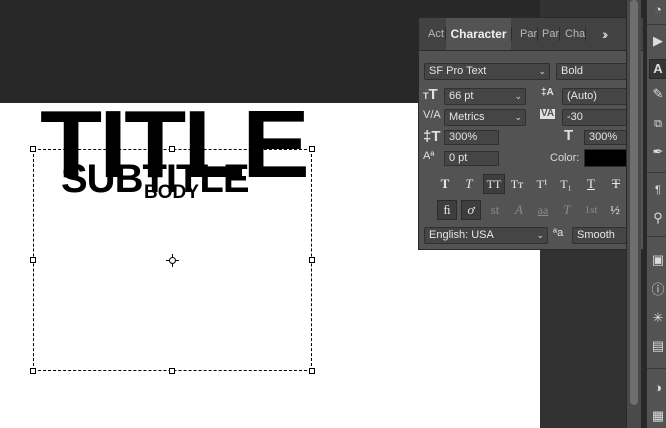 This screenshot has width=666, height=428. Describe the element at coordinates (528, 34) in the screenshot. I see `tab-paragraph: Par` at that location.